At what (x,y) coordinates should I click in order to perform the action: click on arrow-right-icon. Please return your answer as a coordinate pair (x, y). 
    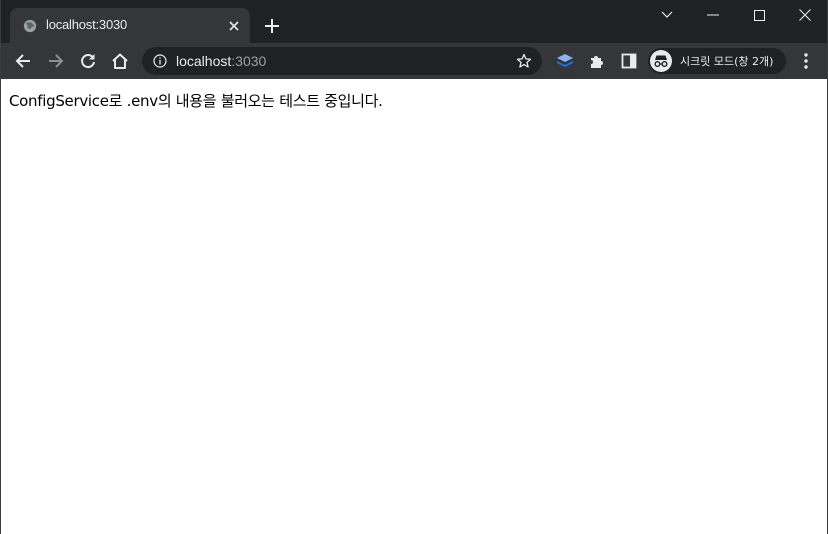
    Looking at the image, I should click on (56, 61).